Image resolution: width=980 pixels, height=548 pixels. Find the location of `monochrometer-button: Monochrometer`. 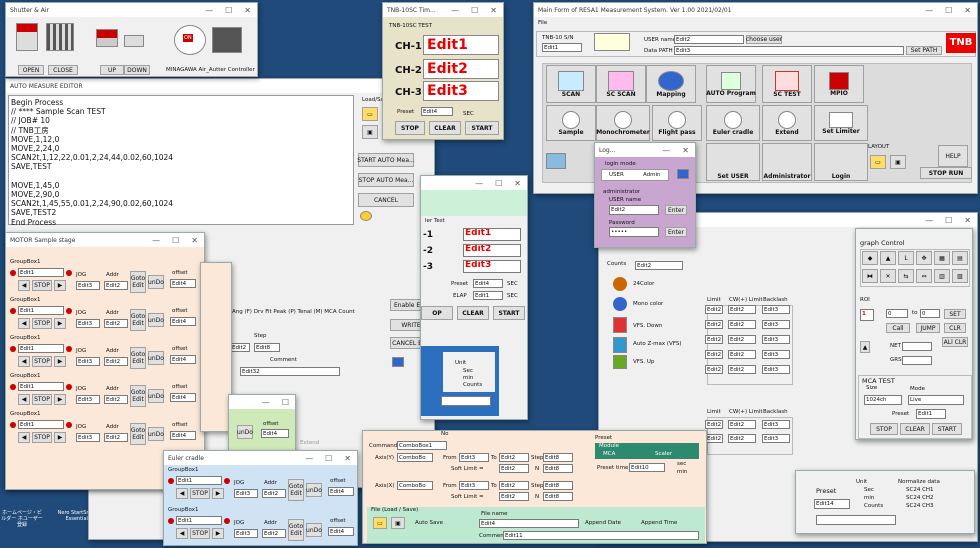

monochrometer-button: Monochrometer is located at coordinates (623, 123).